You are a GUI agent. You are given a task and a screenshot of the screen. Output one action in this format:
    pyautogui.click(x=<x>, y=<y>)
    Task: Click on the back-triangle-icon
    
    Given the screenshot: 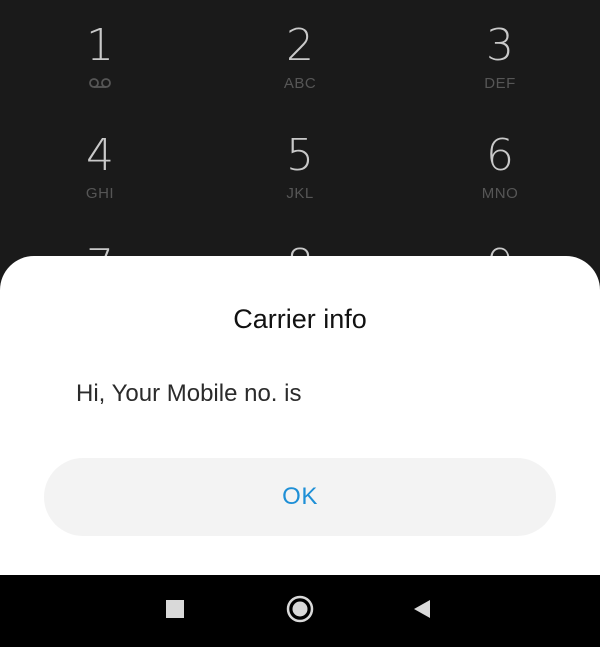 What is the action you would take?
    pyautogui.click(x=422, y=611)
    